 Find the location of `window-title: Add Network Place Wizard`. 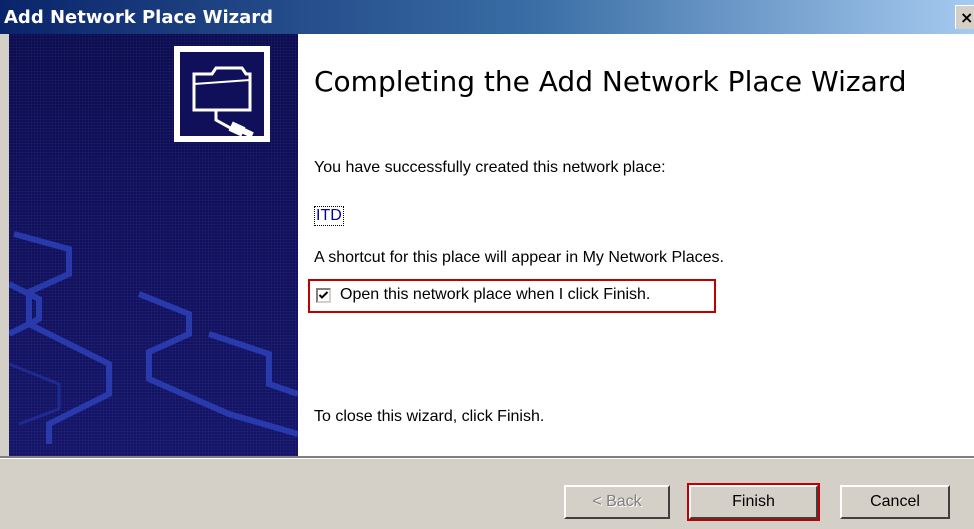

window-title: Add Network Place Wizard is located at coordinates (139, 17).